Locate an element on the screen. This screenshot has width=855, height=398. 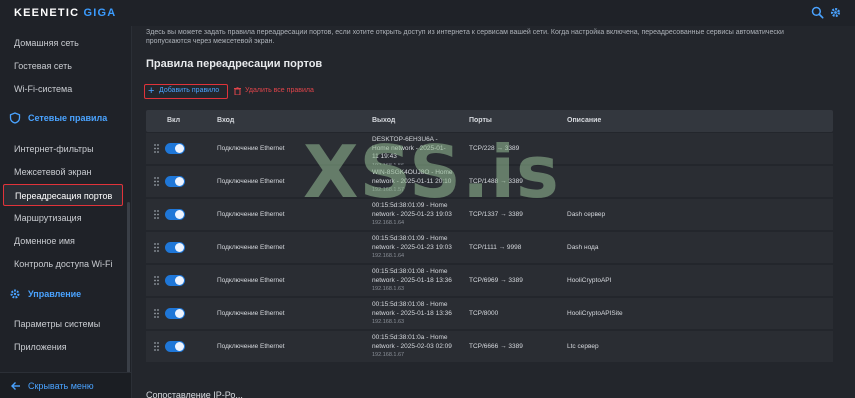
sidebar-item-system-settings: Параметры системы is located at coordinates (65, 324).